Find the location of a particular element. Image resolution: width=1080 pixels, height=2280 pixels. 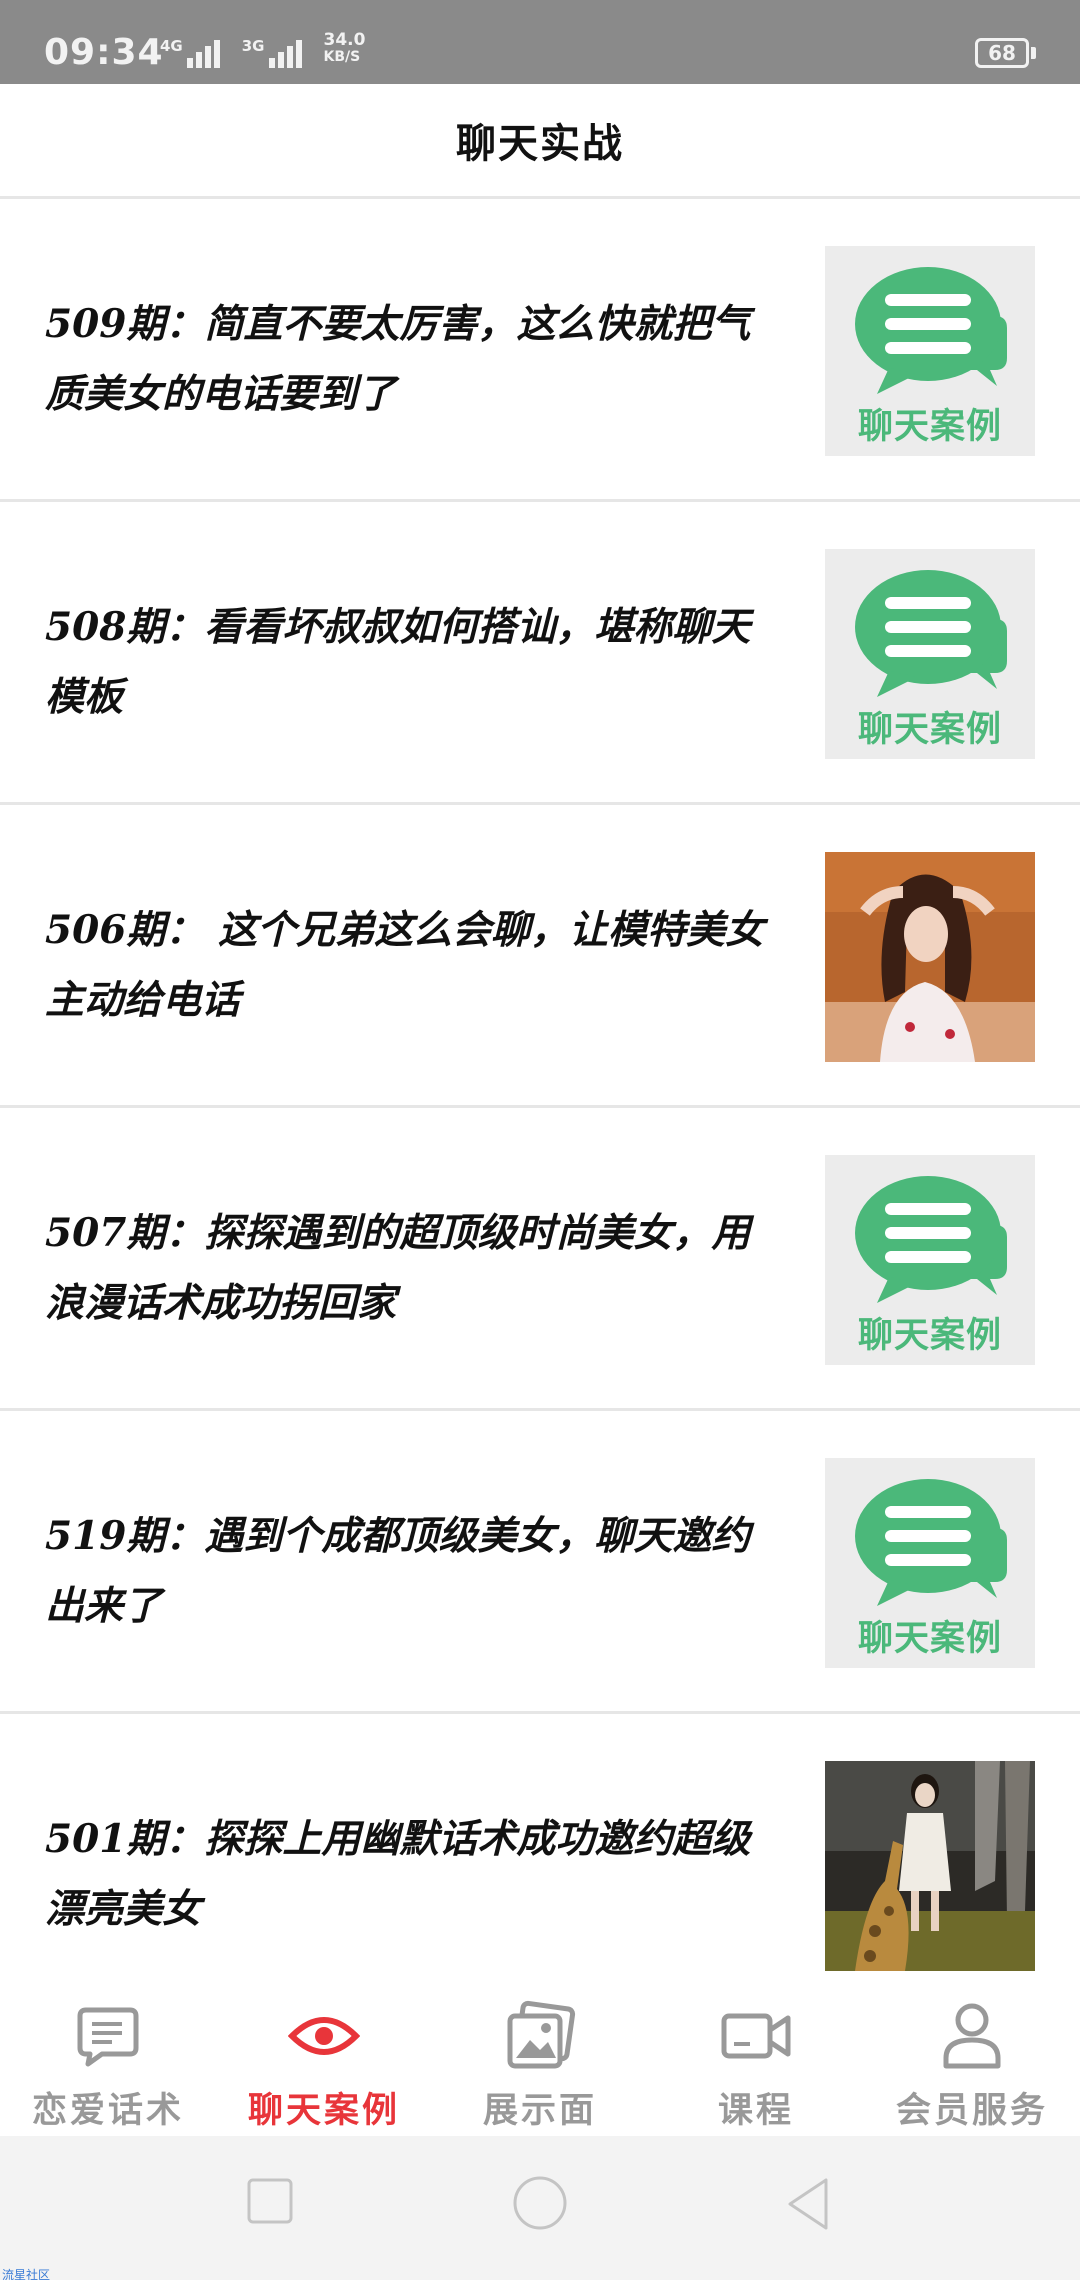

chat-lines-icon is located at coordinates (108, 2037).